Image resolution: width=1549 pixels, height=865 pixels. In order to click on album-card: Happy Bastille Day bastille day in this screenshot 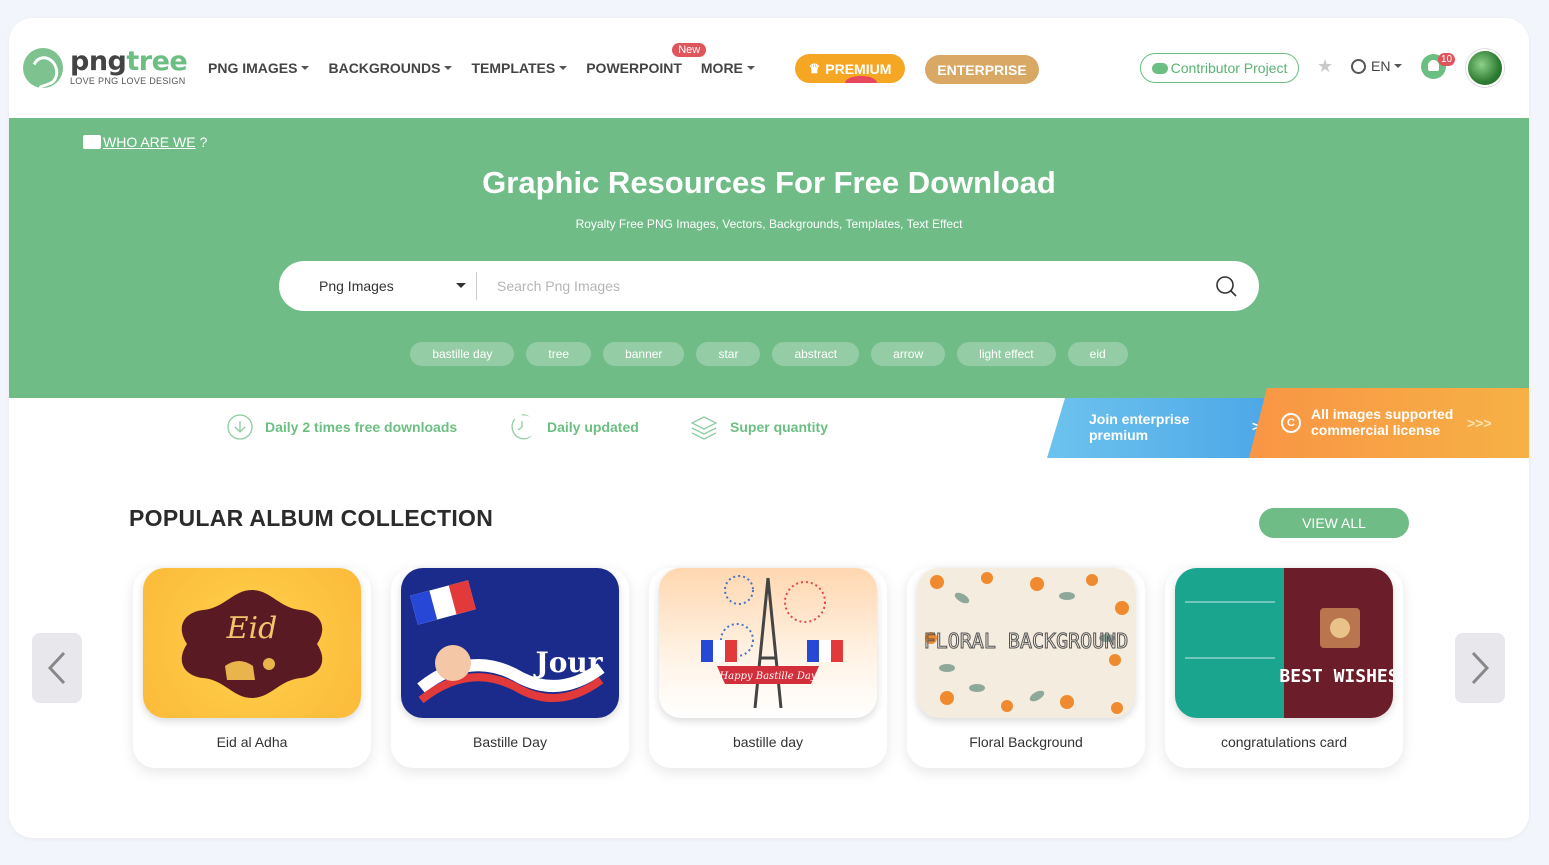, I will do `click(768, 668)`.